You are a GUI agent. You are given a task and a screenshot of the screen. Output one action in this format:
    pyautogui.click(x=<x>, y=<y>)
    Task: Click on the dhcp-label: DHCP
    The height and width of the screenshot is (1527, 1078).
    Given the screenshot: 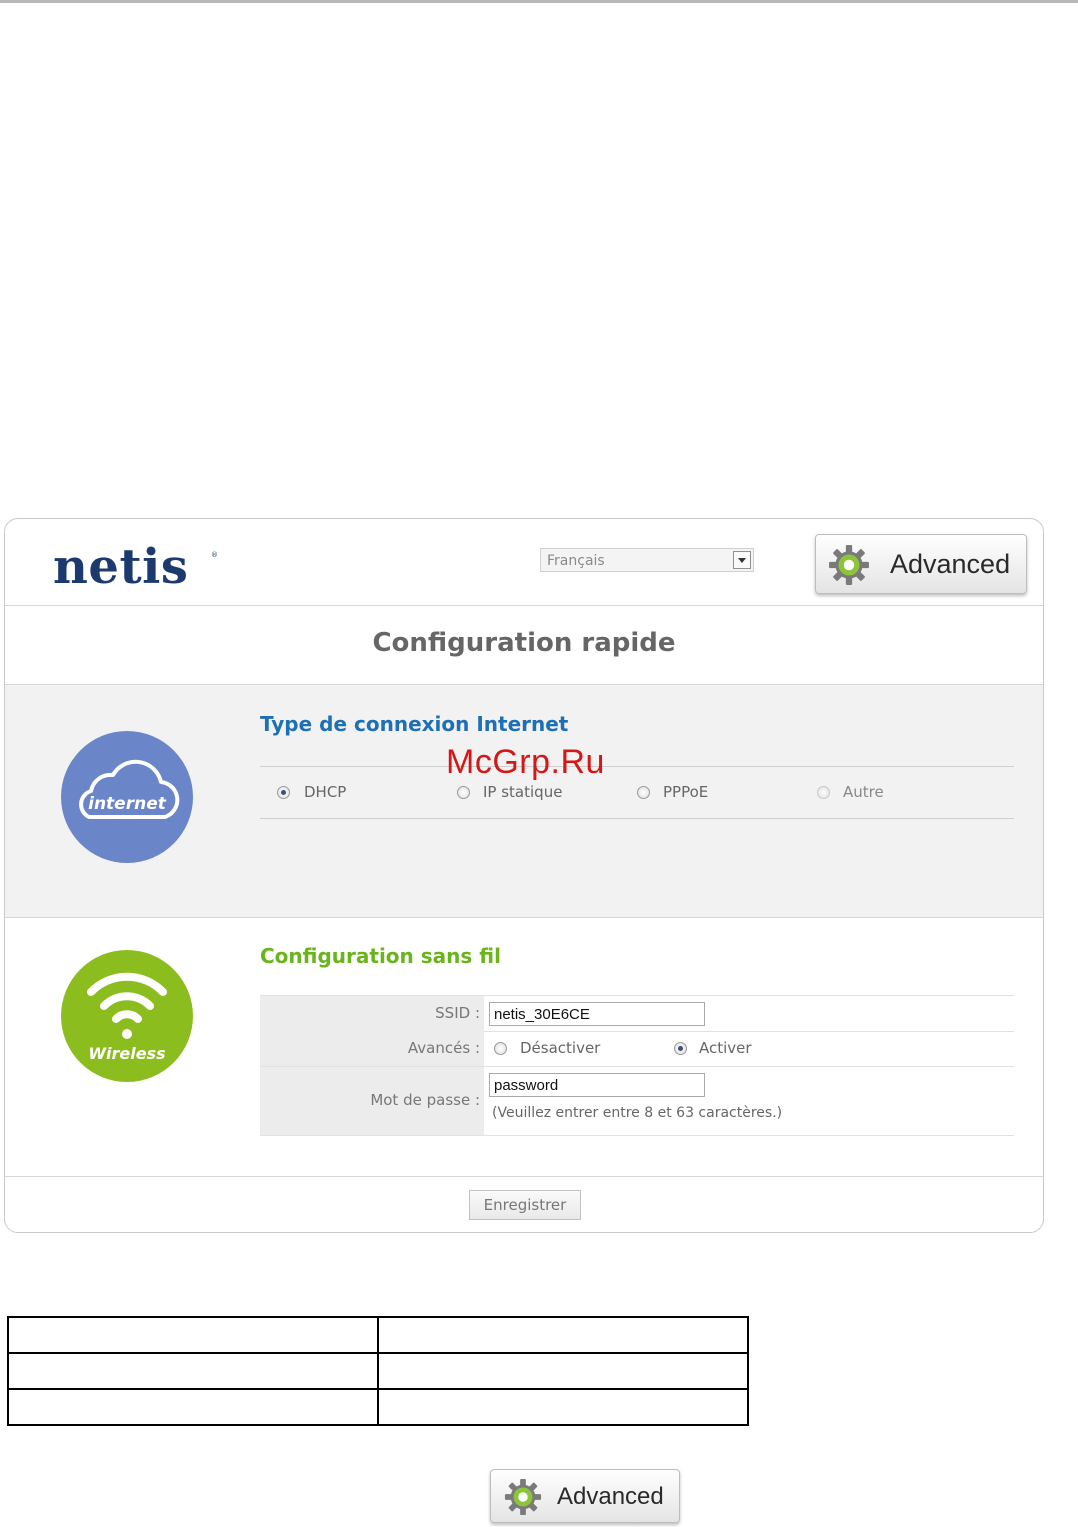 What is the action you would take?
    pyautogui.click(x=325, y=792)
    